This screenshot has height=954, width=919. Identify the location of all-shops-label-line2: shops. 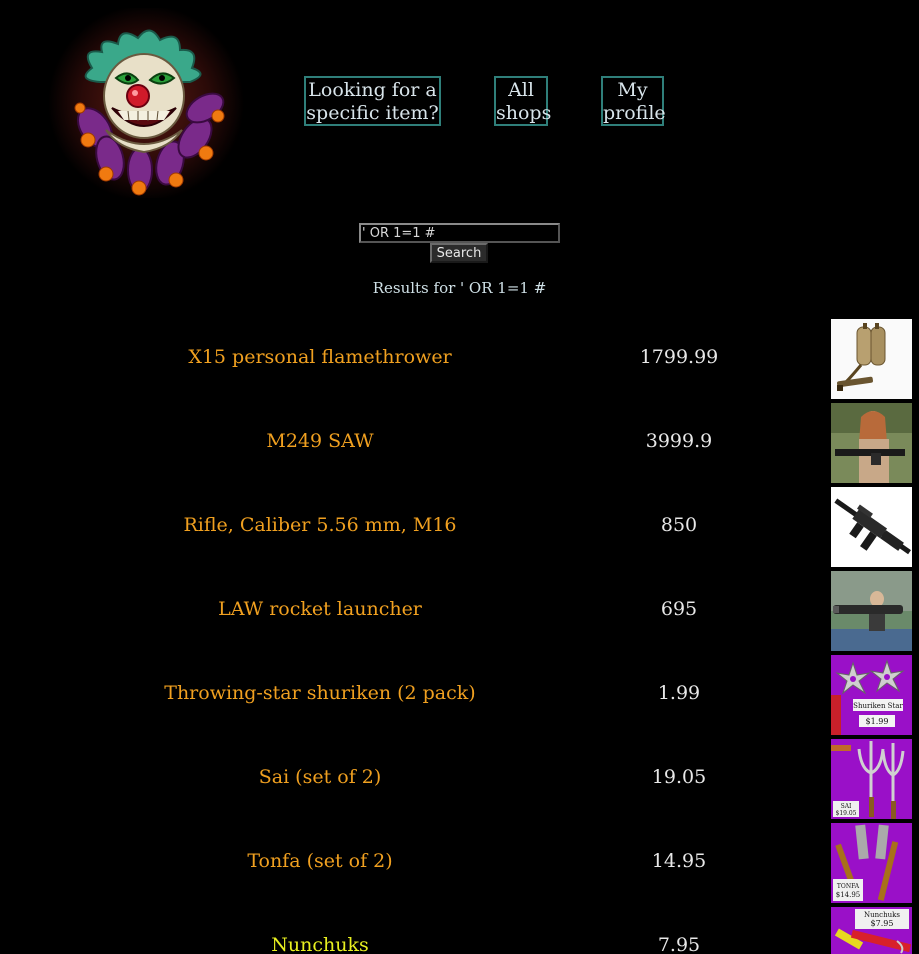
(524, 113).